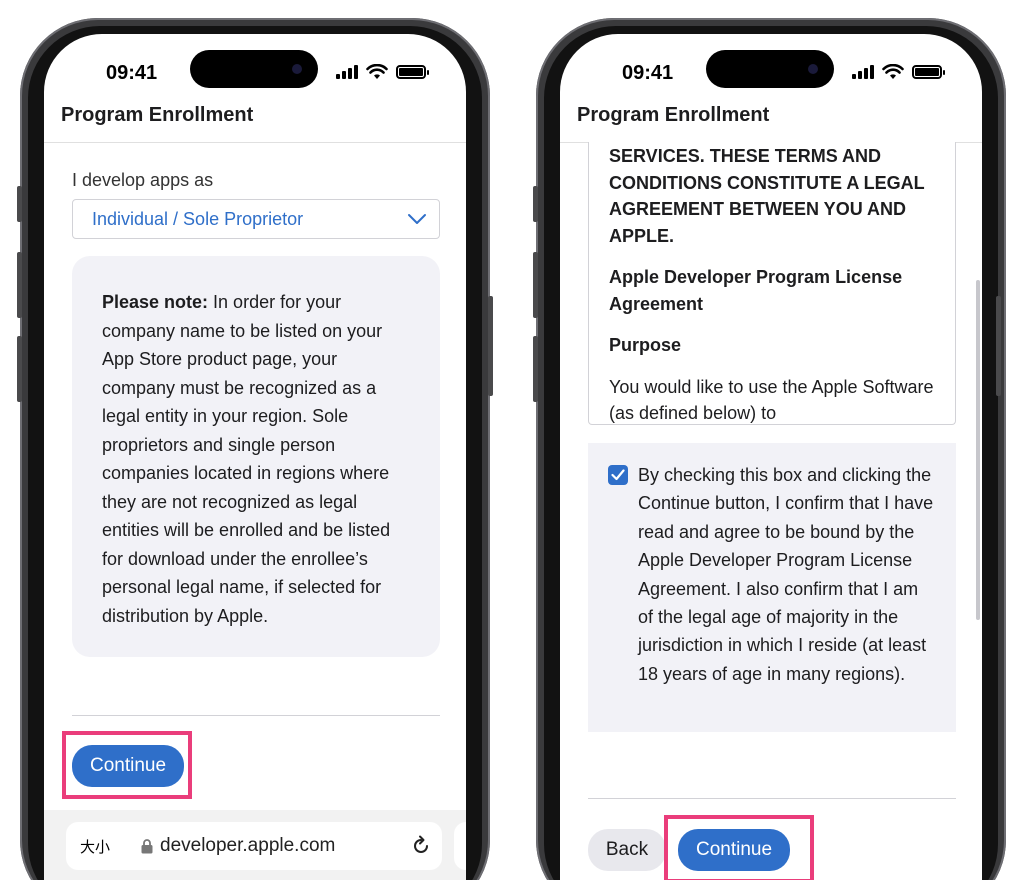 The image size is (1024, 880). What do you see at coordinates (255, 142) in the screenshot?
I see `header-divider` at bounding box center [255, 142].